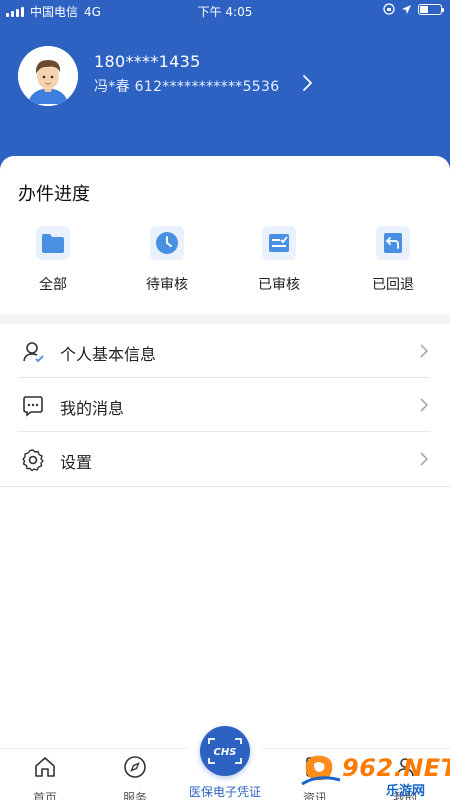 This screenshot has height=800, width=450. I want to click on progress-returned-label: 已回退, so click(393, 285).